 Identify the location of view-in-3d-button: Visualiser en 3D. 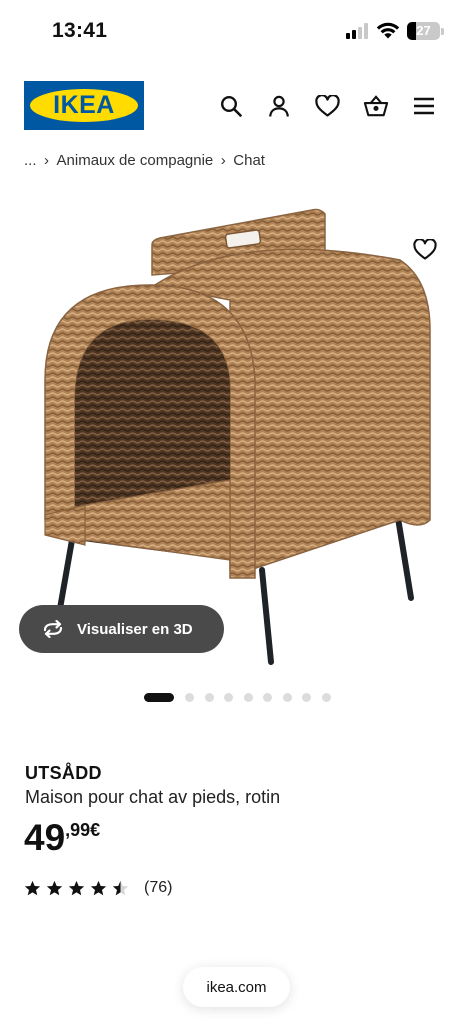
(121, 629).